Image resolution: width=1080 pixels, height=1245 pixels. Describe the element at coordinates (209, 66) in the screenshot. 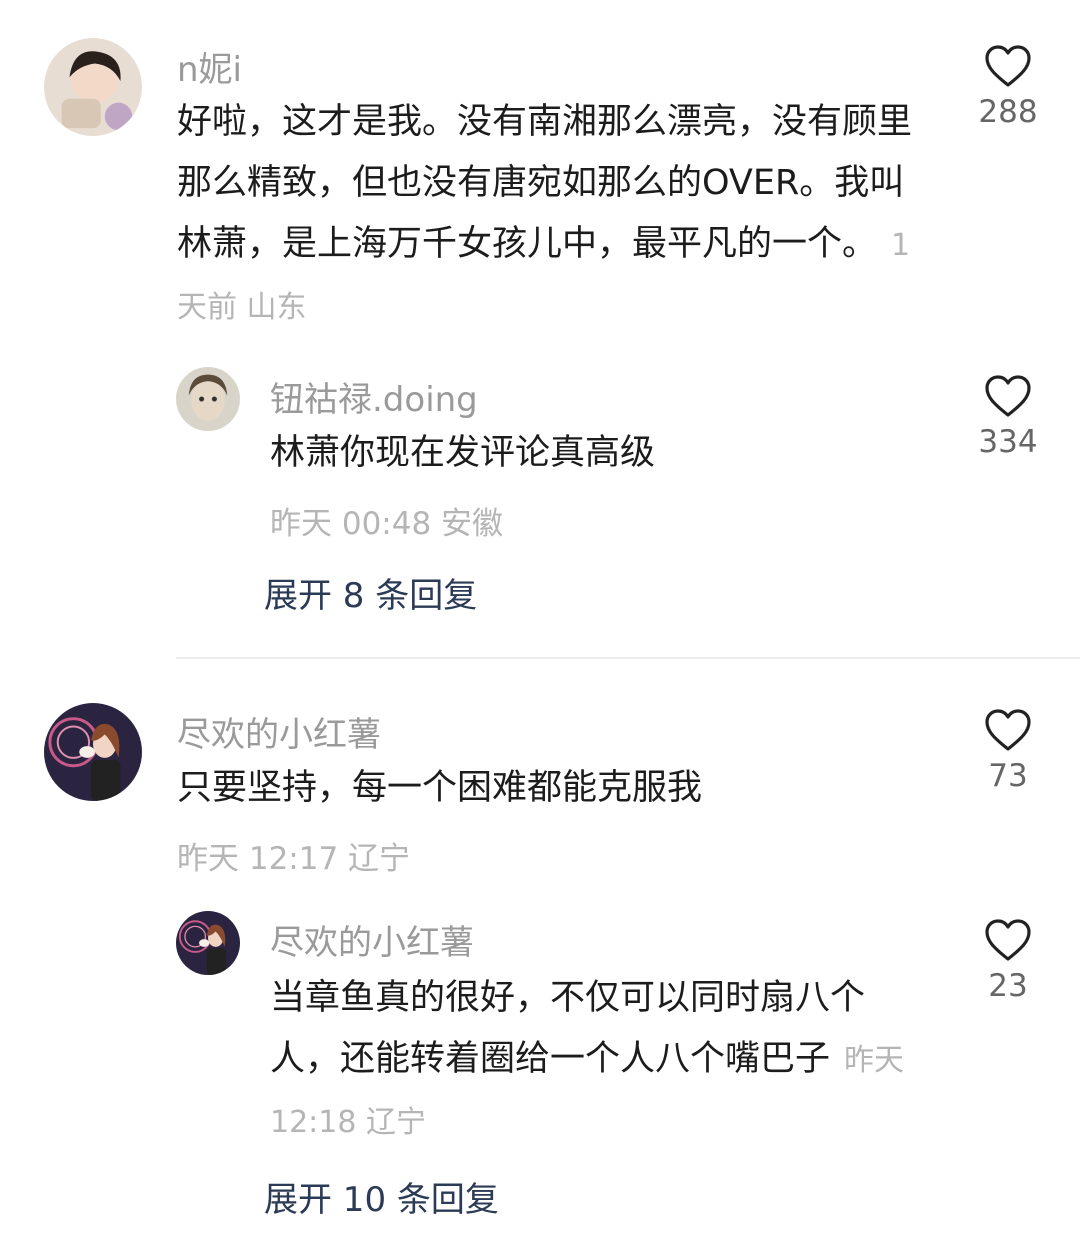

I see `username: n妮i` at that location.